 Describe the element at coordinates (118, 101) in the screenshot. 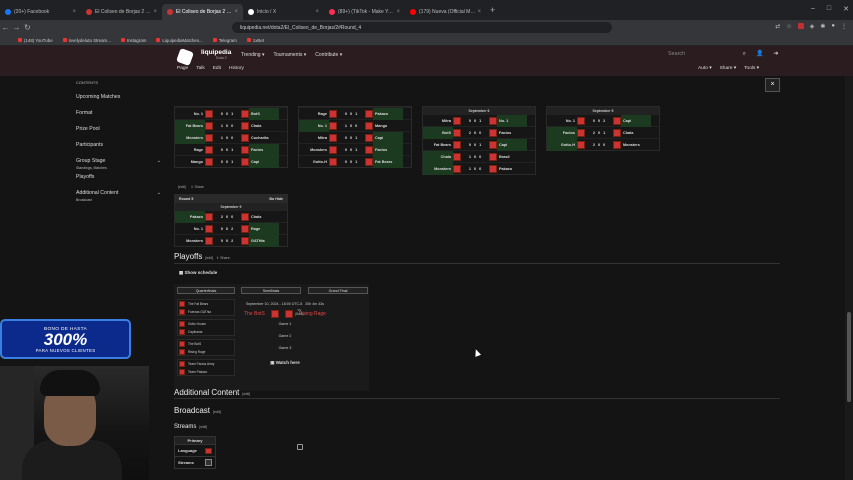

I see `toc-item: Upcoming Matches` at that location.